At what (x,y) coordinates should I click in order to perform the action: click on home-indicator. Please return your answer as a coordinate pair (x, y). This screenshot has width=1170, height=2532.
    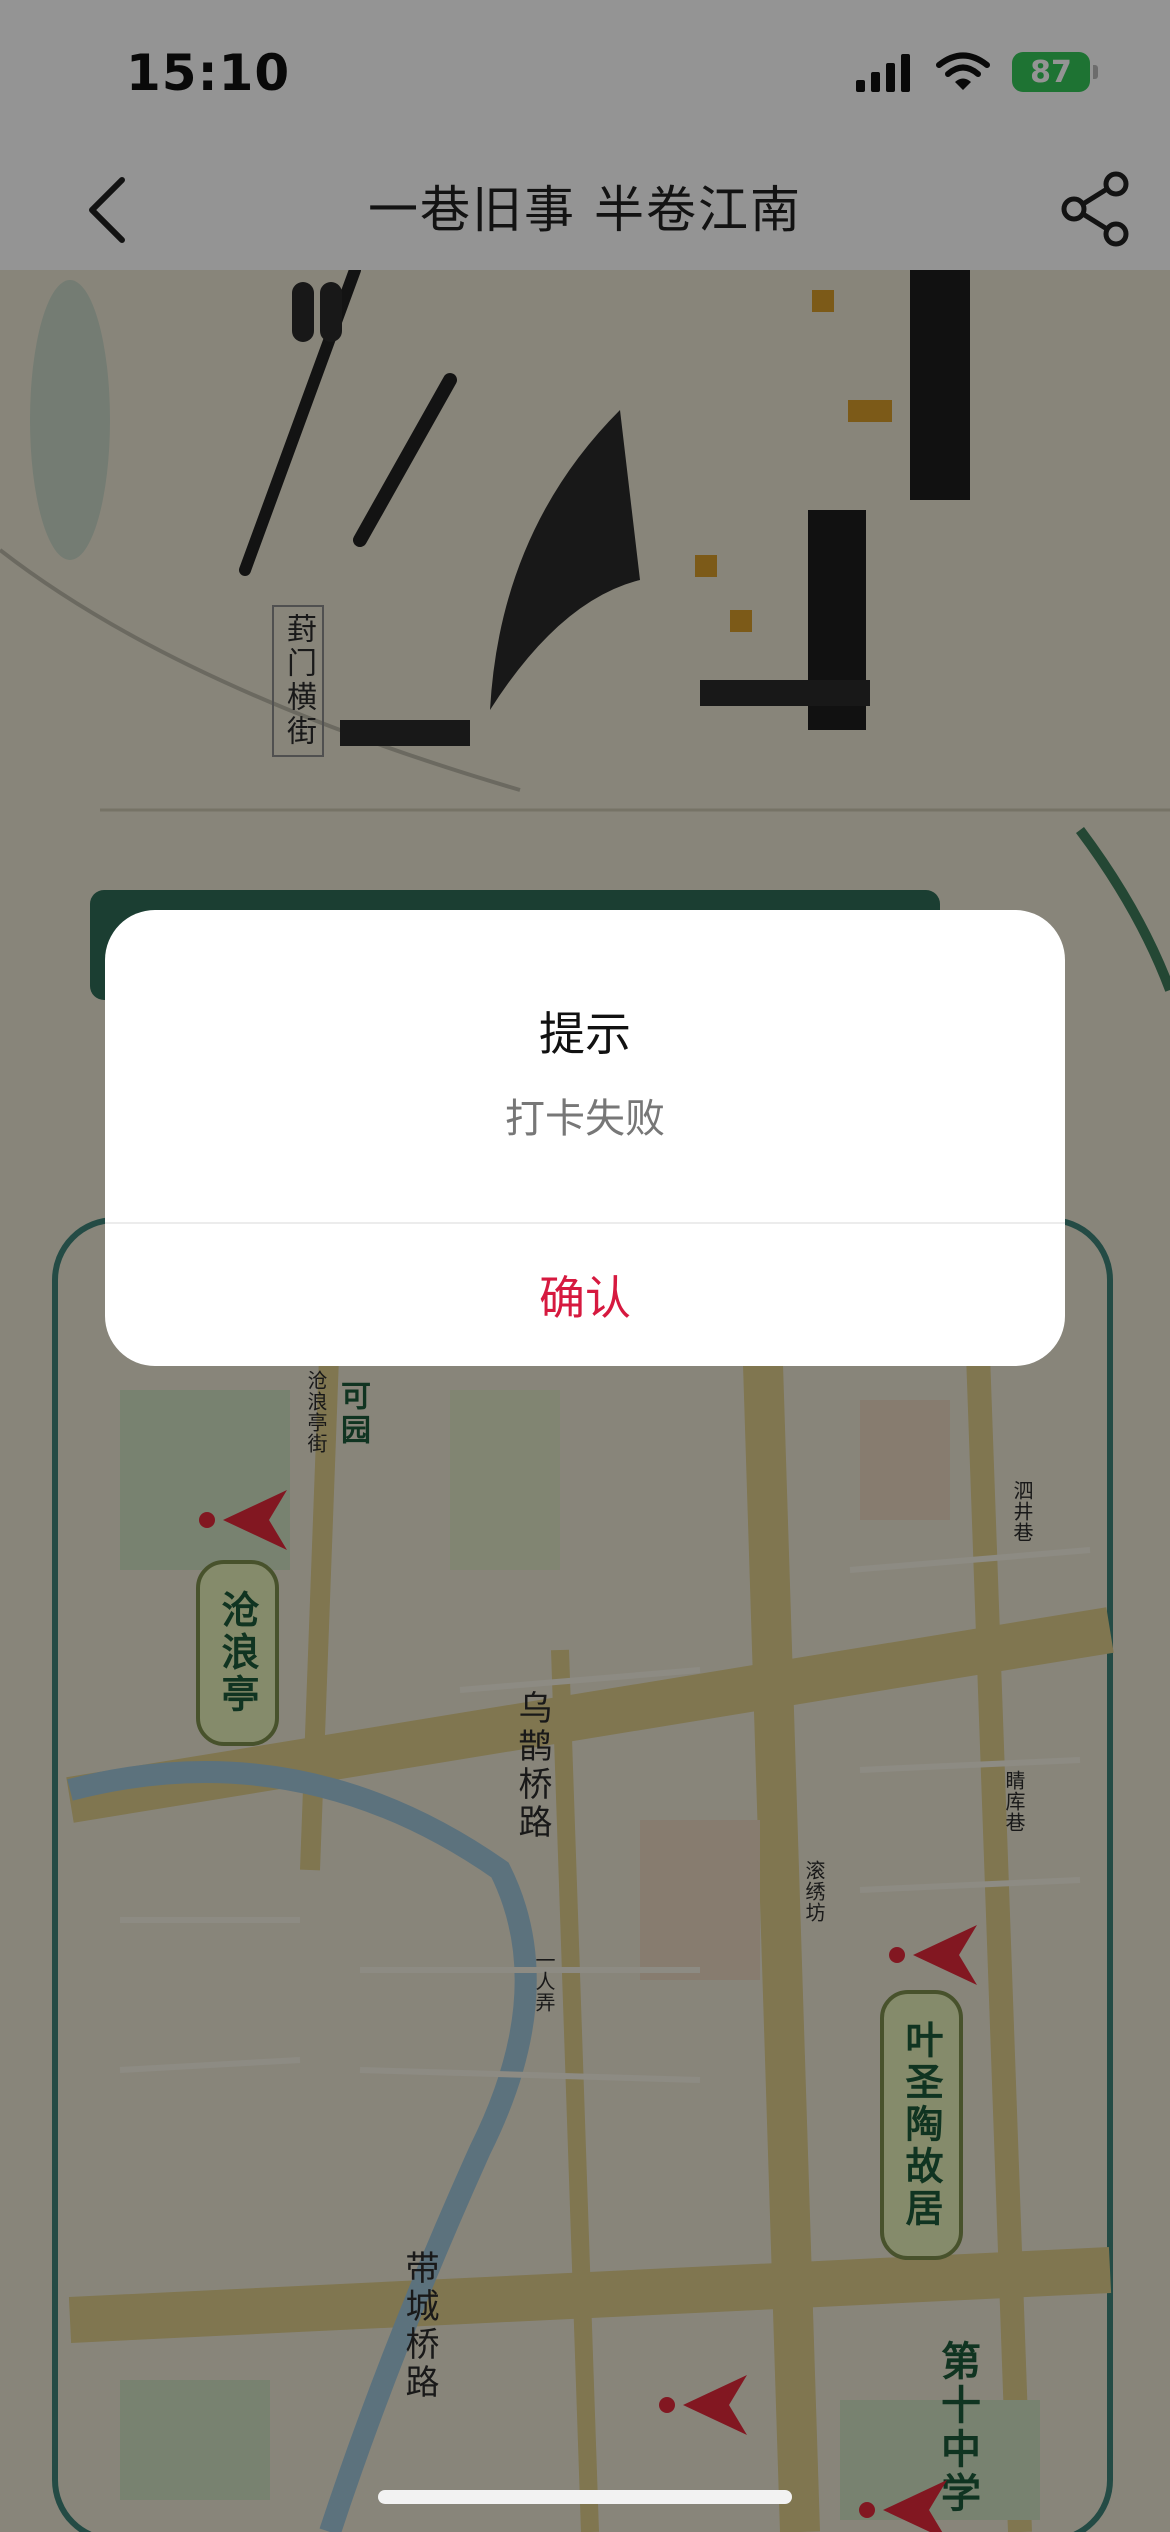
    Looking at the image, I should click on (585, 2497).